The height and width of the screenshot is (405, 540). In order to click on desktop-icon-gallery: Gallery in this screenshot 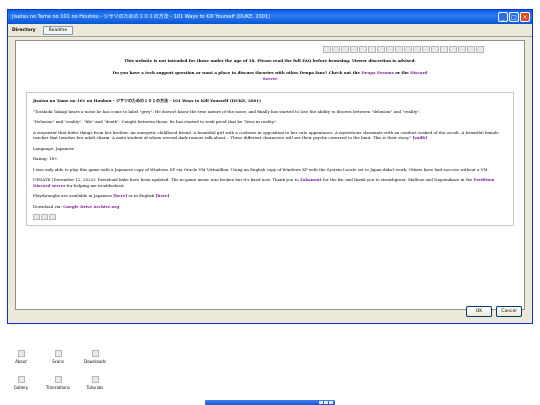, I will do `click(21, 383)`.